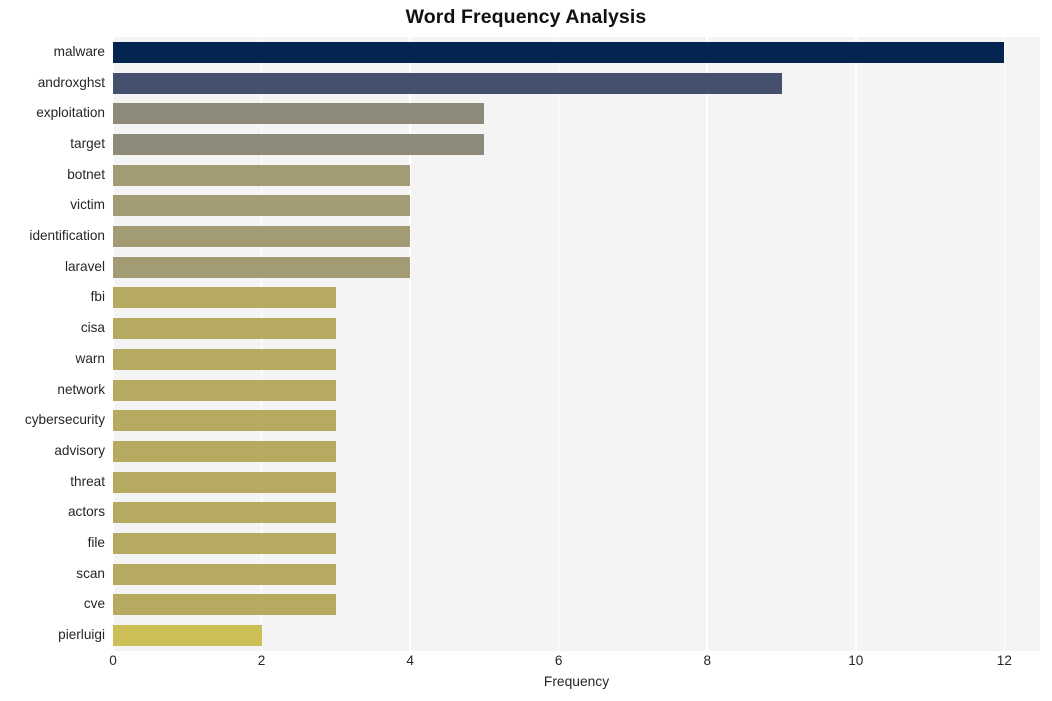  What do you see at coordinates (87, 481) in the screenshot?
I see `y-tick-label-threat: threat` at bounding box center [87, 481].